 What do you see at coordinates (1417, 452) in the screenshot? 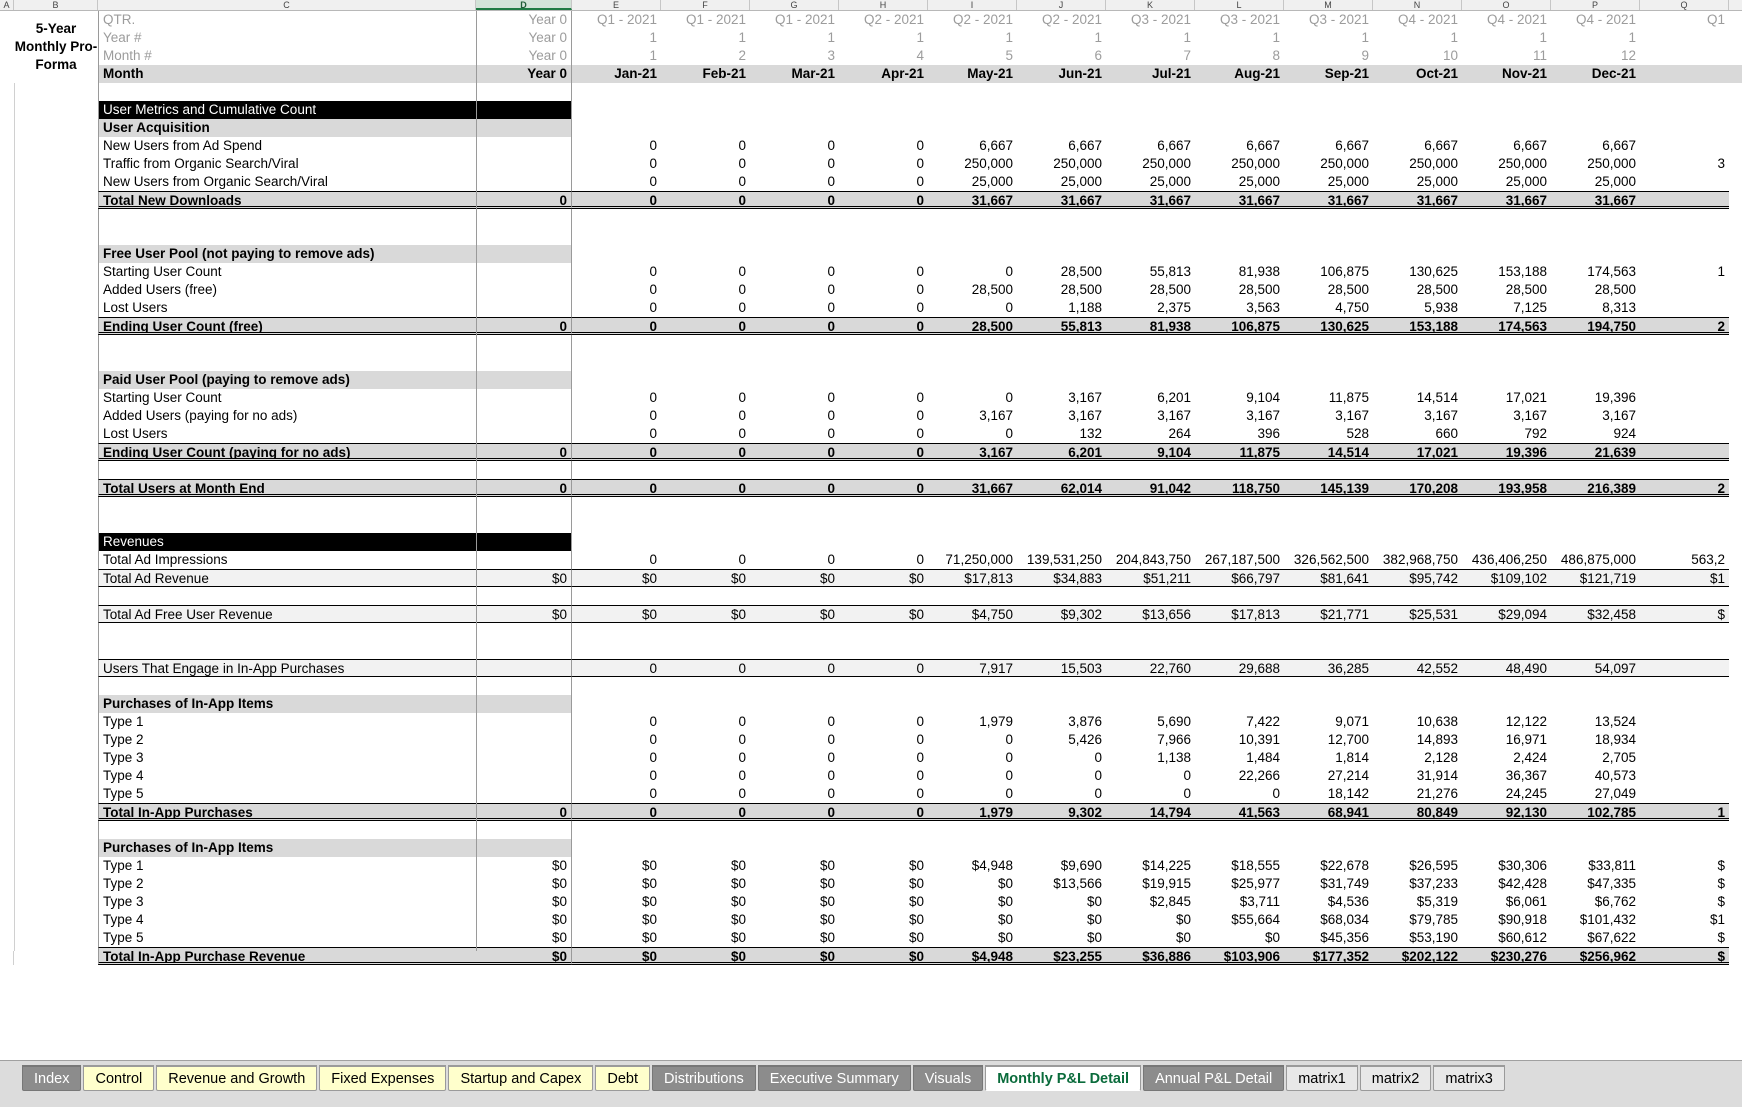
I see `row-value-9: 17,021` at bounding box center [1417, 452].